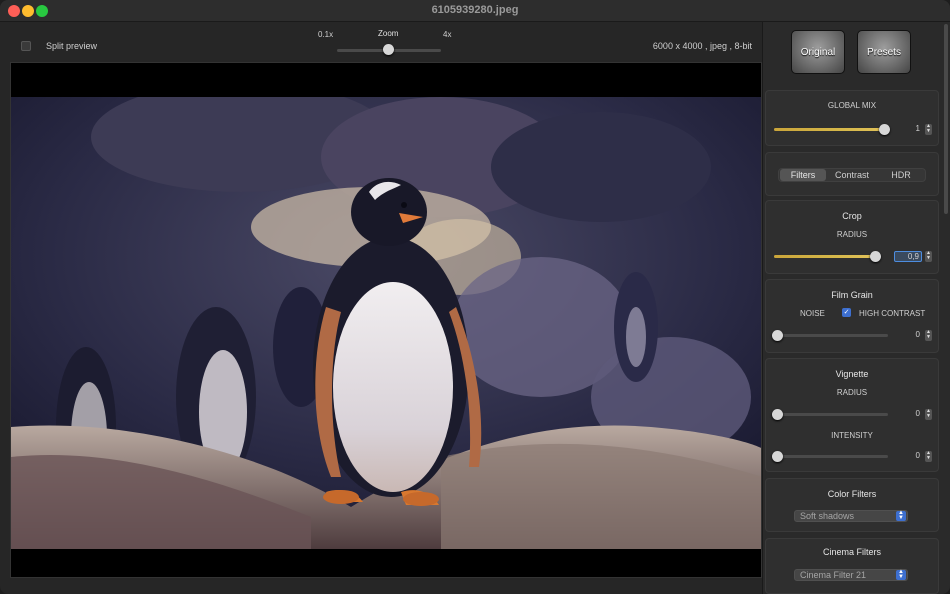 The image size is (950, 594). What do you see at coordinates (831, 456) in the screenshot?
I see `vignette-intensity-slider-track` at bounding box center [831, 456].